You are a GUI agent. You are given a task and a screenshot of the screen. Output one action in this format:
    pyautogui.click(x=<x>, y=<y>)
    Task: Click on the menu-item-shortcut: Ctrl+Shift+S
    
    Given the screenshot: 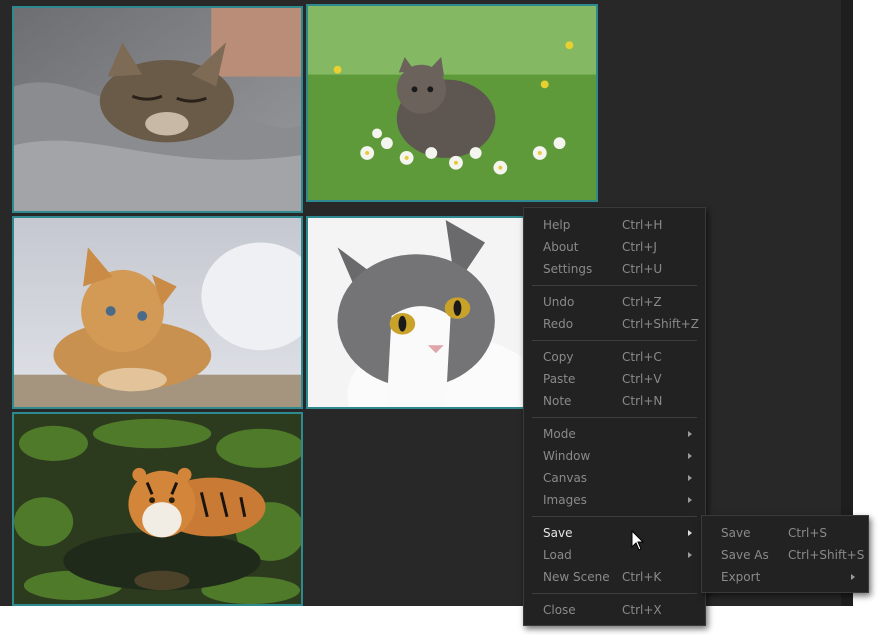 What is the action you would take?
    pyautogui.click(x=826, y=555)
    